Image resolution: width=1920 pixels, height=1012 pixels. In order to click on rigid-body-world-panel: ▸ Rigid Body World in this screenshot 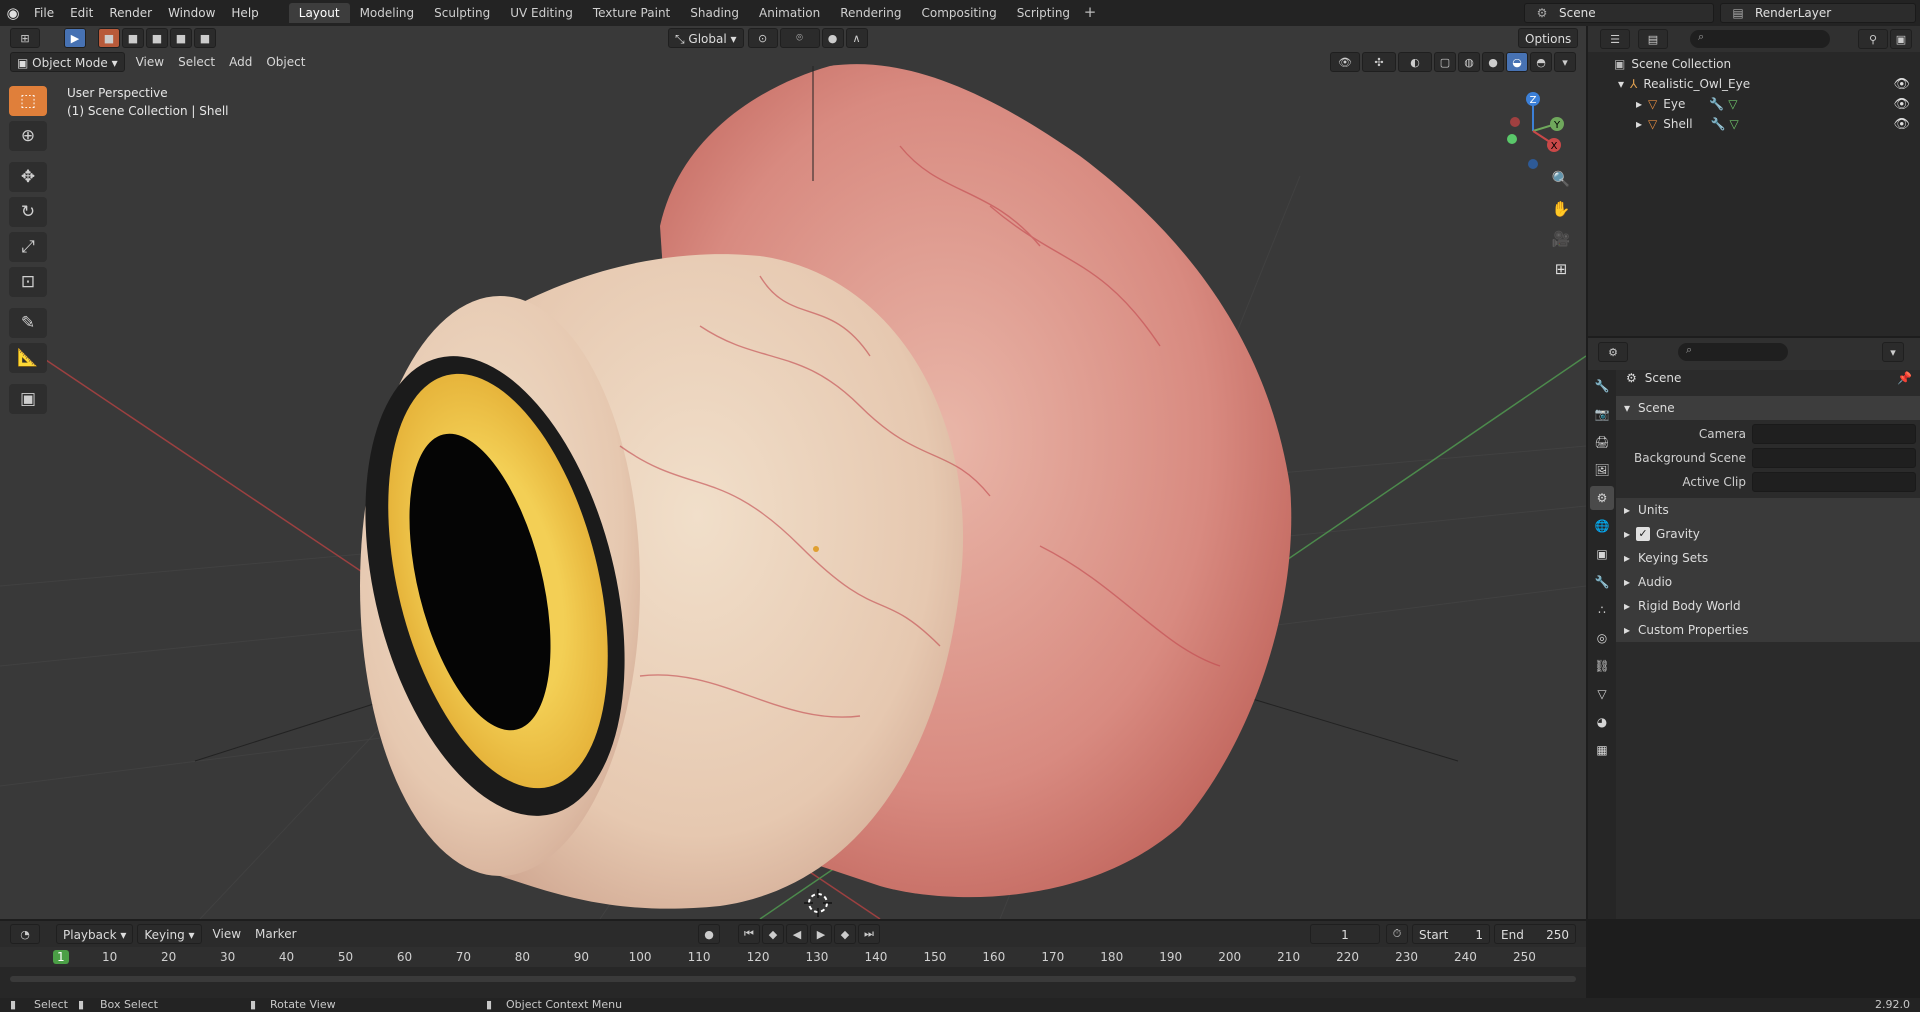, I will do `click(1768, 606)`.